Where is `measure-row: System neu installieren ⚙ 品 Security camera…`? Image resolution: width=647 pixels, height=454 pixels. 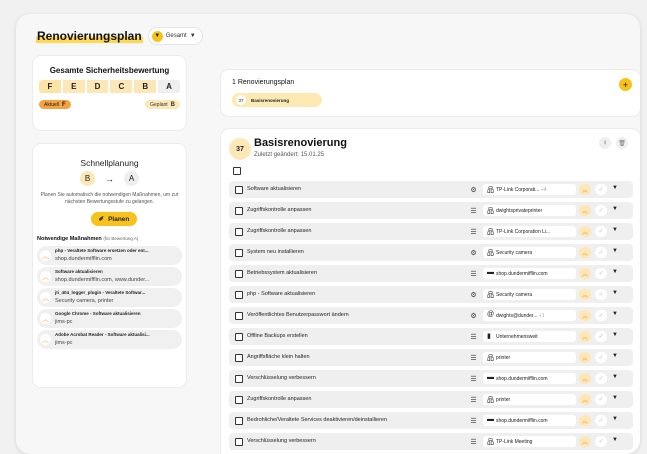 measure-row: System neu installieren ⚙ 品 Security camera… is located at coordinates (431, 252).